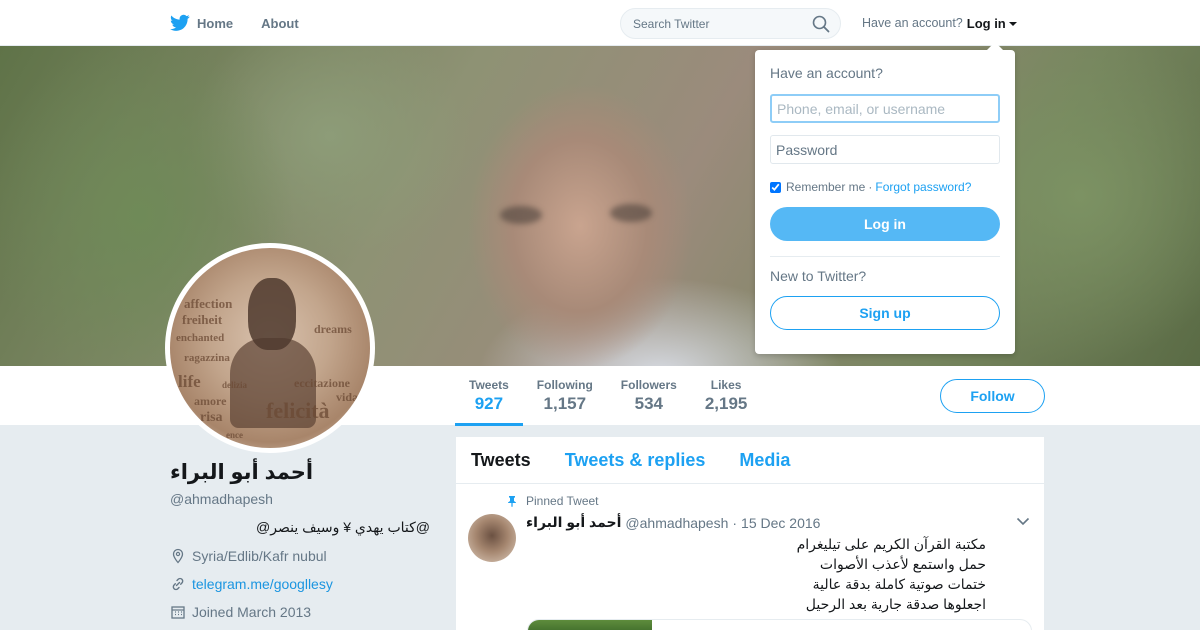 This screenshot has height=630, width=1200. I want to click on tab-media: Media, so click(764, 460).